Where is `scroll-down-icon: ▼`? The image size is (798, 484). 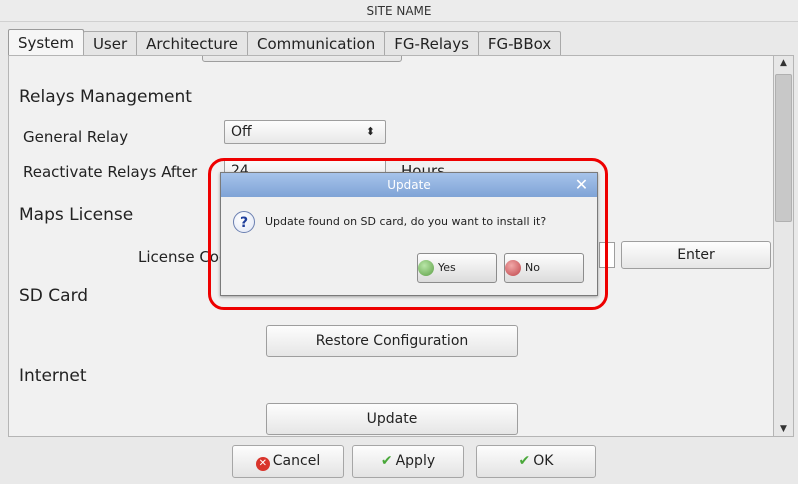
scroll-down-icon: ▼ is located at coordinates (783, 429).